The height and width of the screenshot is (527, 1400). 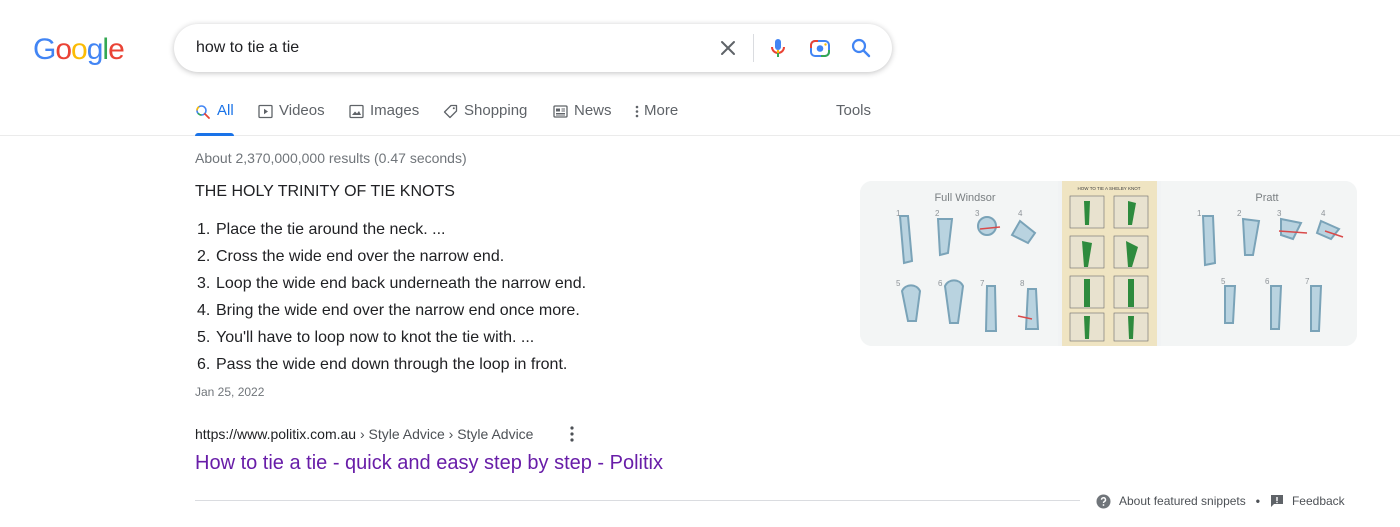 I want to click on google-logo: Google, so click(x=79, y=50).